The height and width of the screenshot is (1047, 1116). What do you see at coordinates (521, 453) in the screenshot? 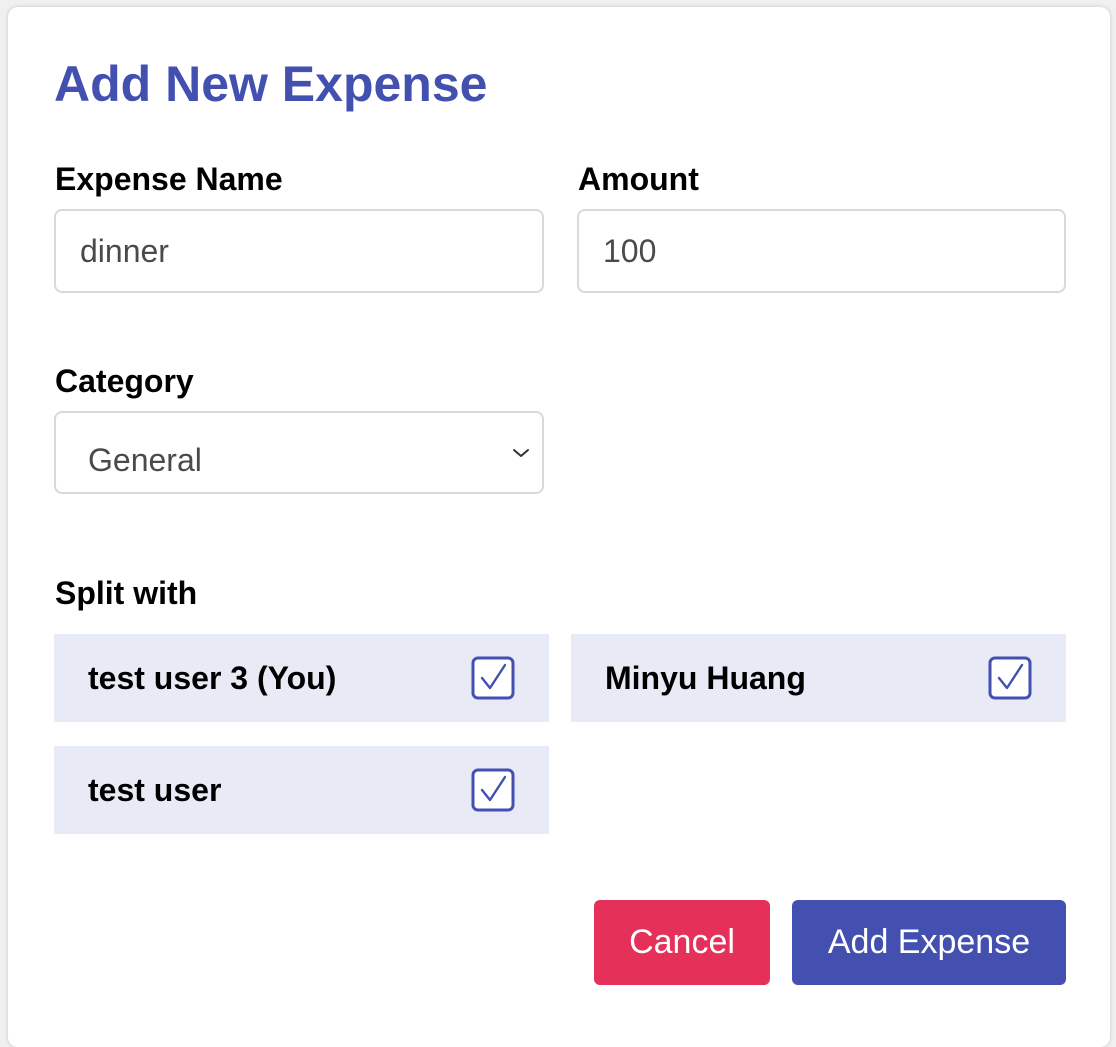
I see `chevron-down-icon` at bounding box center [521, 453].